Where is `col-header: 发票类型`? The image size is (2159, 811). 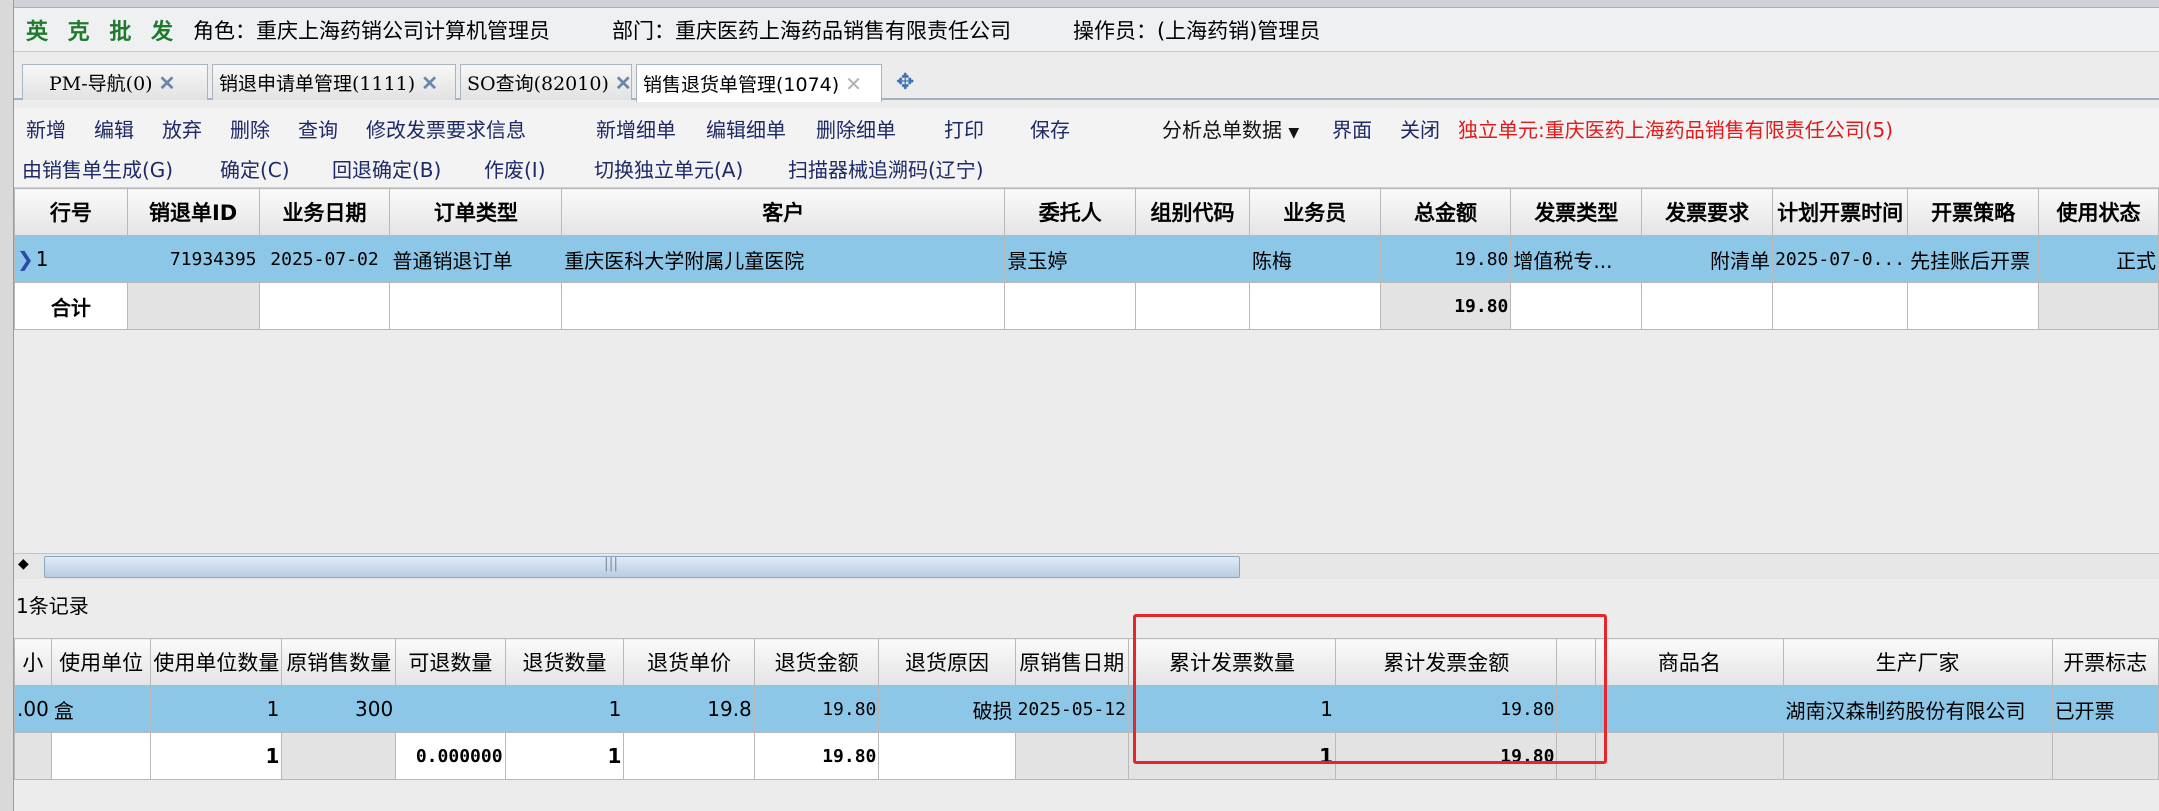
col-header: 发票类型 is located at coordinates (1576, 212).